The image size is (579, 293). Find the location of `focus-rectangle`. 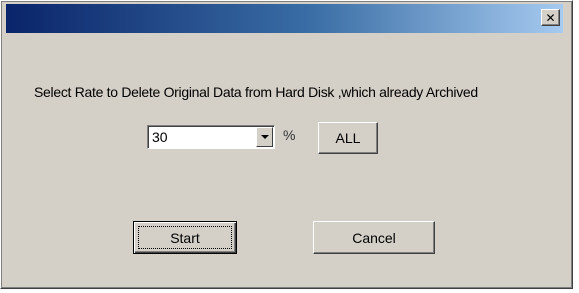

focus-rectangle is located at coordinates (185, 237).